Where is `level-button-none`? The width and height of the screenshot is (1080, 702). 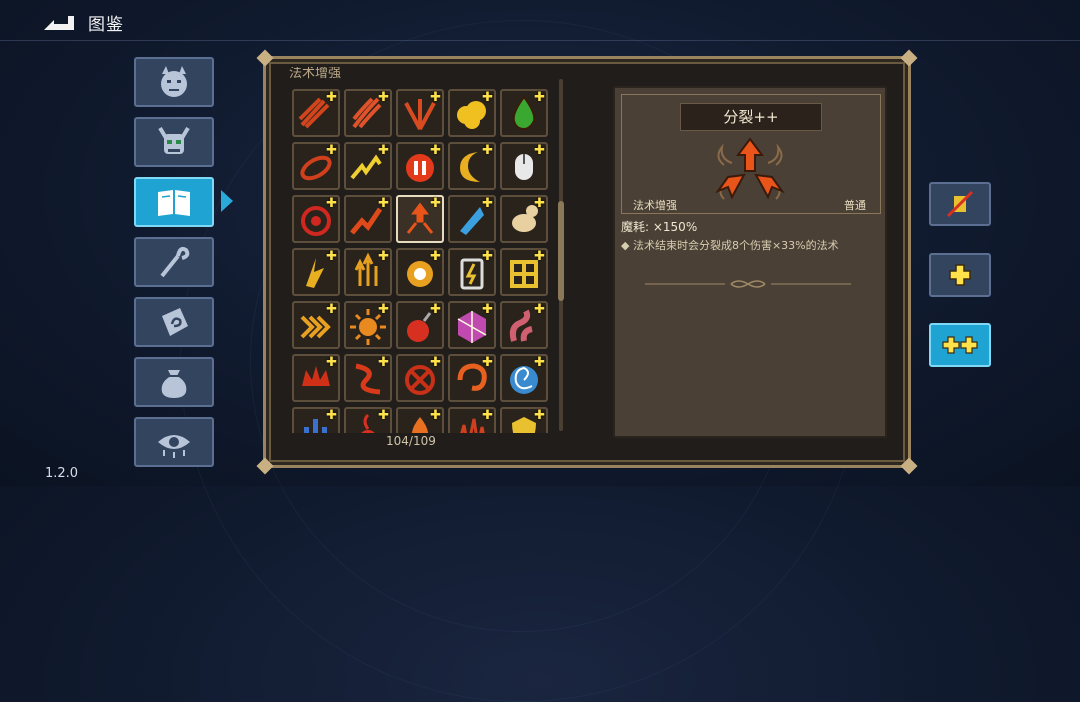
level-button-none is located at coordinates (960, 204).